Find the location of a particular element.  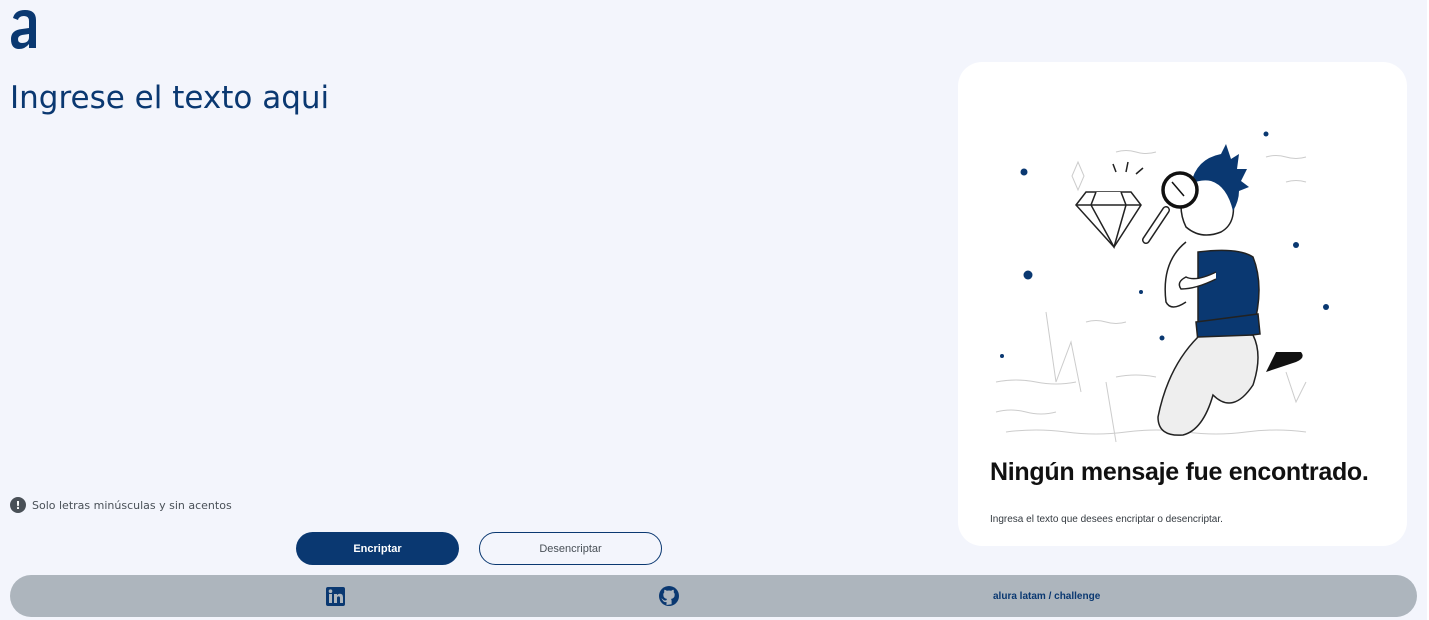

github-icon is located at coordinates (669, 596).